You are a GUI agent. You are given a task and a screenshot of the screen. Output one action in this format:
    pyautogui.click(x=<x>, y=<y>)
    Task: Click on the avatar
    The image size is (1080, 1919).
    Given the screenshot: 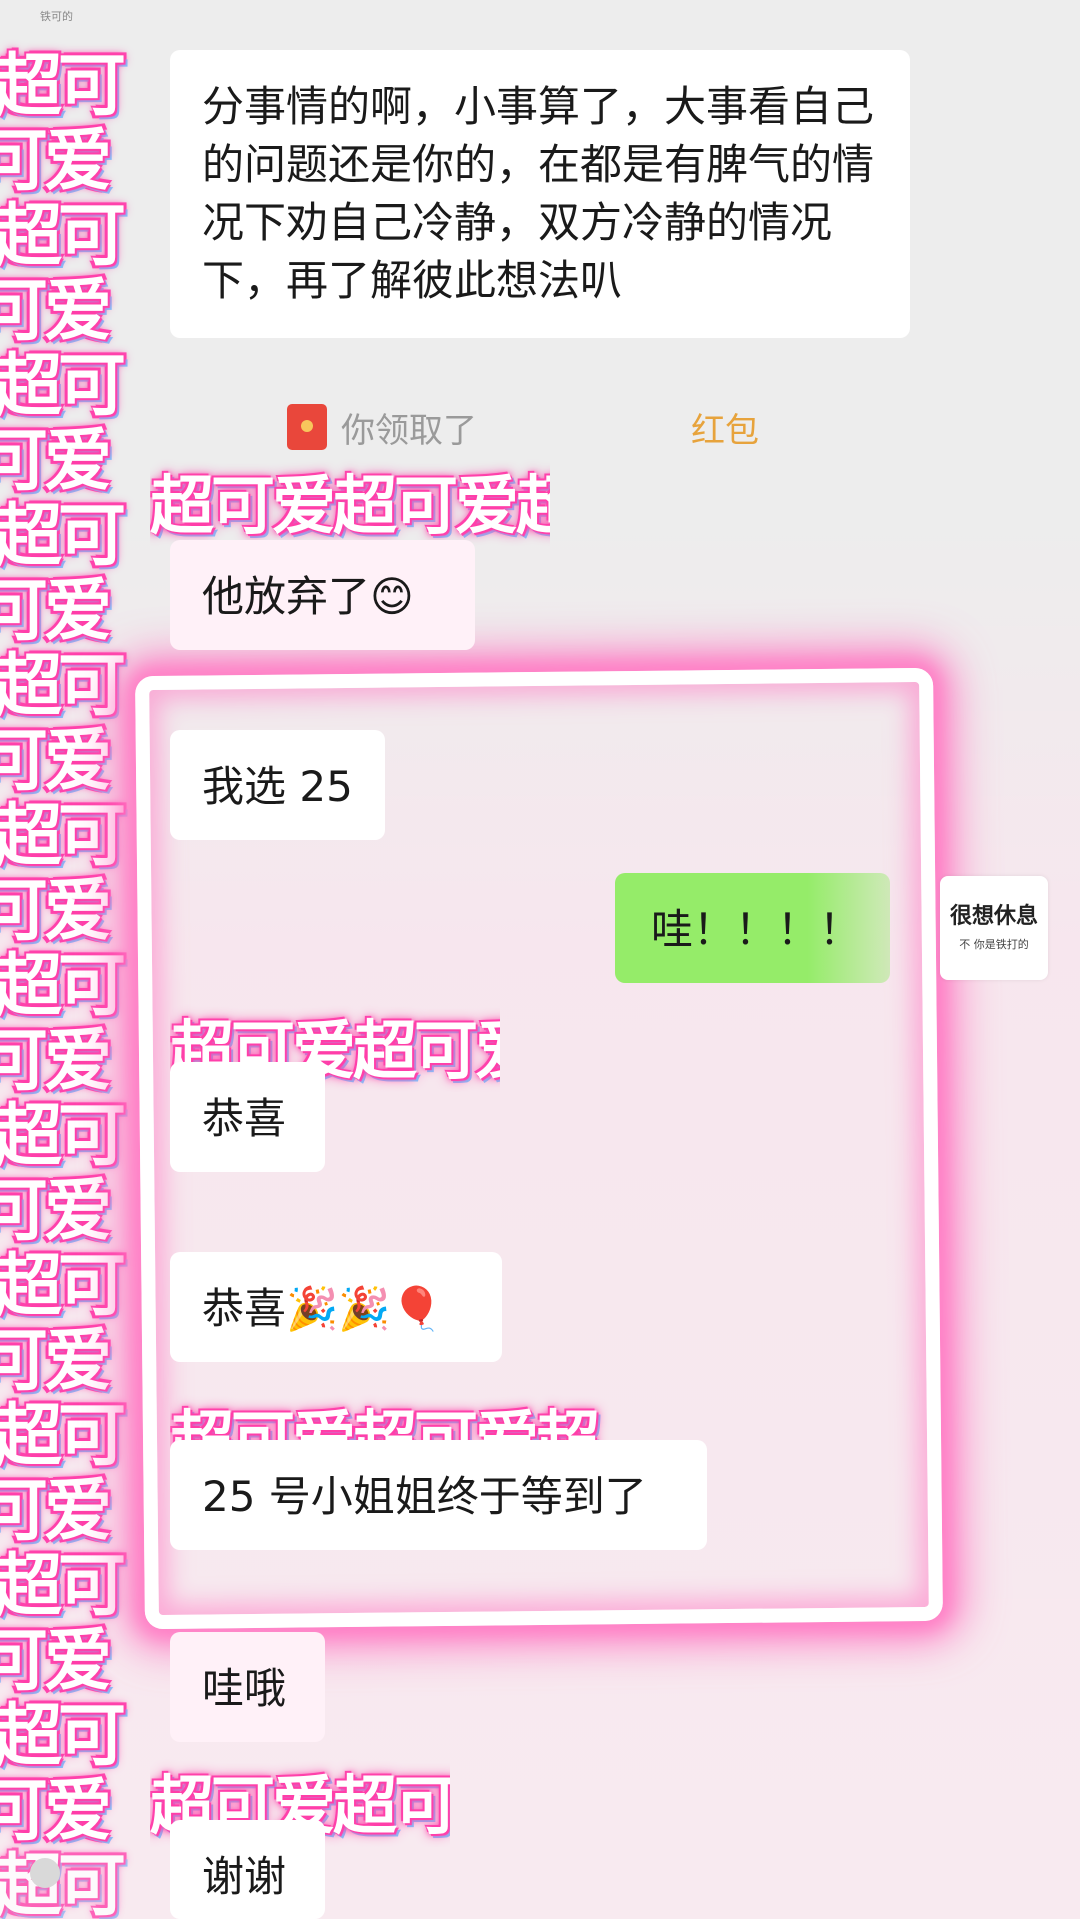 What is the action you would take?
    pyautogui.click(x=45, y=1873)
    